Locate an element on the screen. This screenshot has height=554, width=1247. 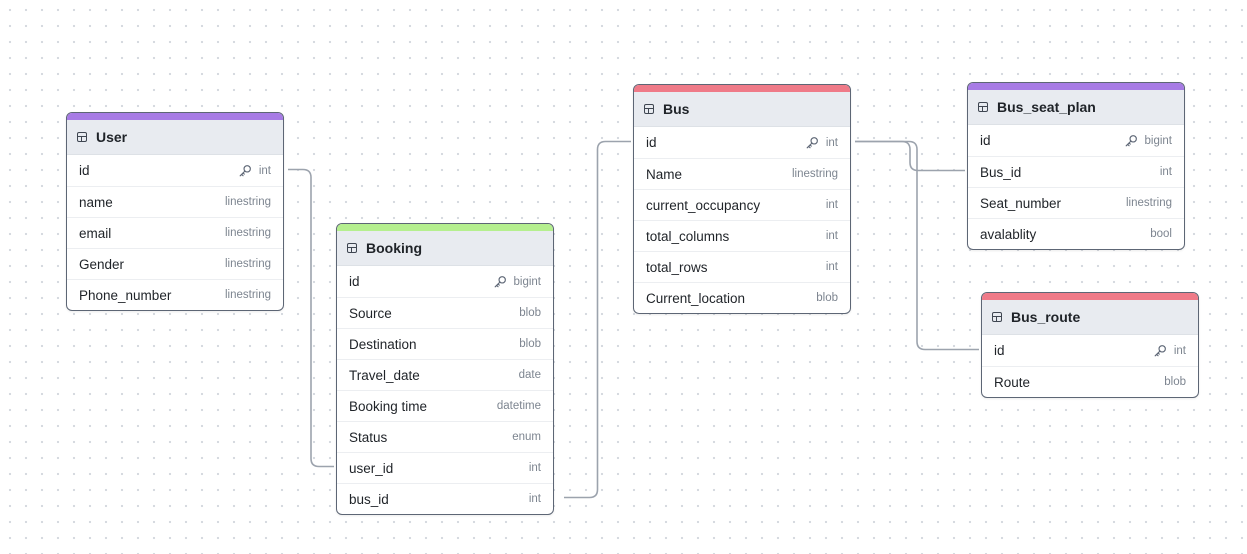
table-bus-route: Bus_routeid int Route blob is located at coordinates (1090, 345).